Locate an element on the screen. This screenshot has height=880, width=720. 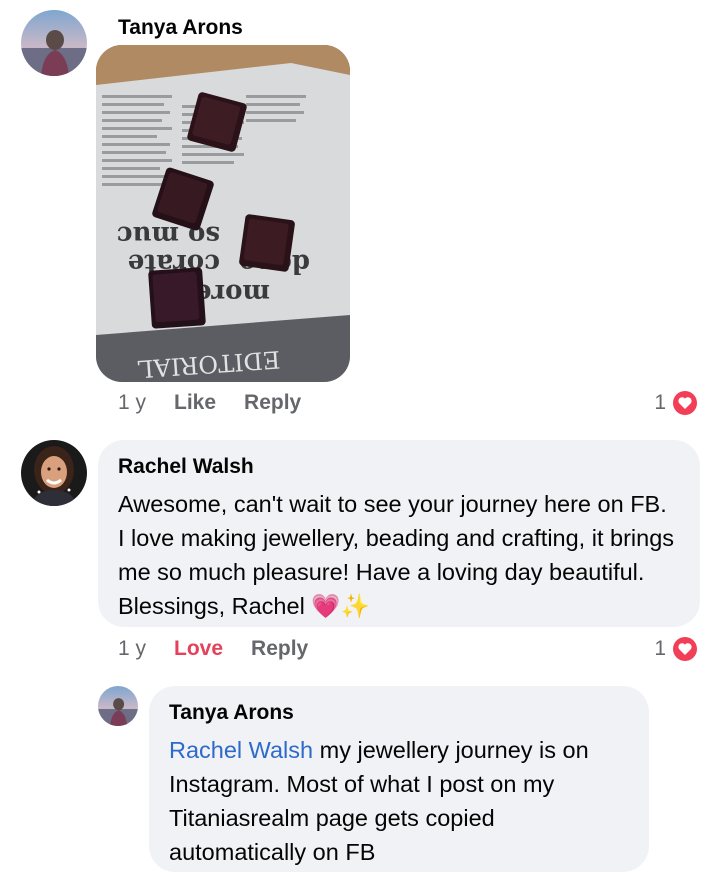
like-button: Like is located at coordinates (195, 403).